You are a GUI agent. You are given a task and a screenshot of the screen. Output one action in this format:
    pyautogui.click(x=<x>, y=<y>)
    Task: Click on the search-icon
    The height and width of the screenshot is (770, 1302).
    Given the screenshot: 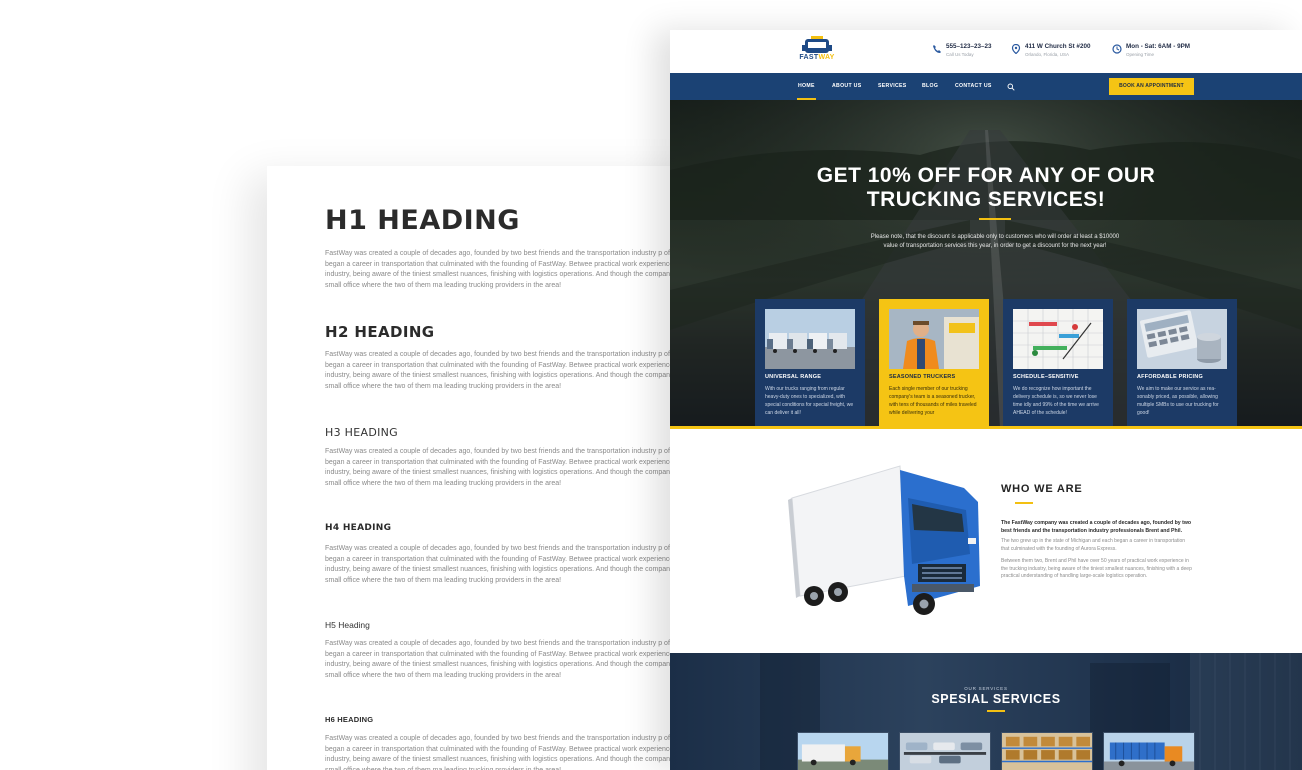 What is the action you would take?
    pyautogui.click(x=1011, y=87)
    